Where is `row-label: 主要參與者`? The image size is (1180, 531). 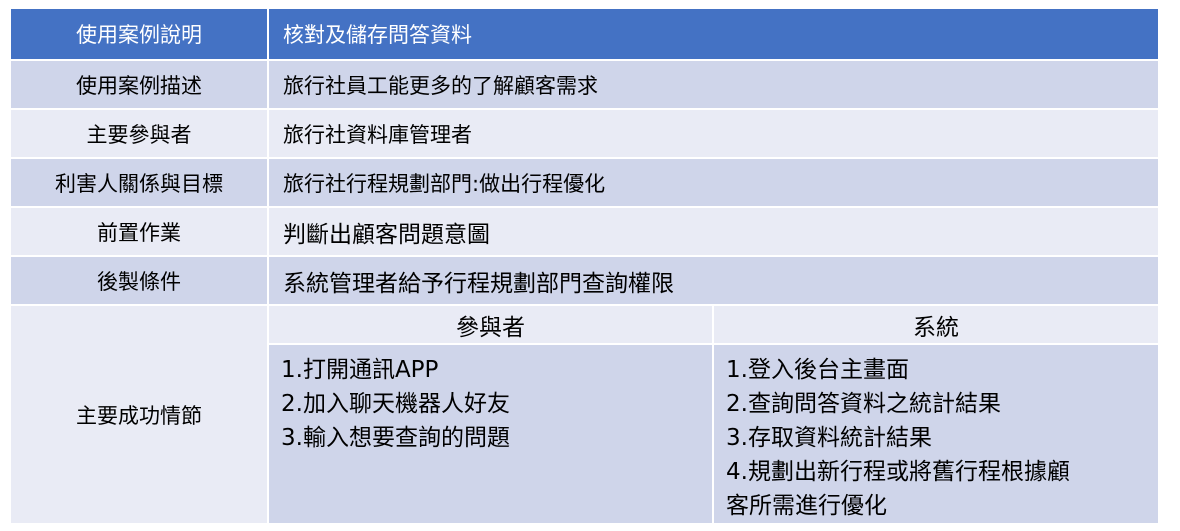
row-label: 主要參與者 is located at coordinates (140, 133).